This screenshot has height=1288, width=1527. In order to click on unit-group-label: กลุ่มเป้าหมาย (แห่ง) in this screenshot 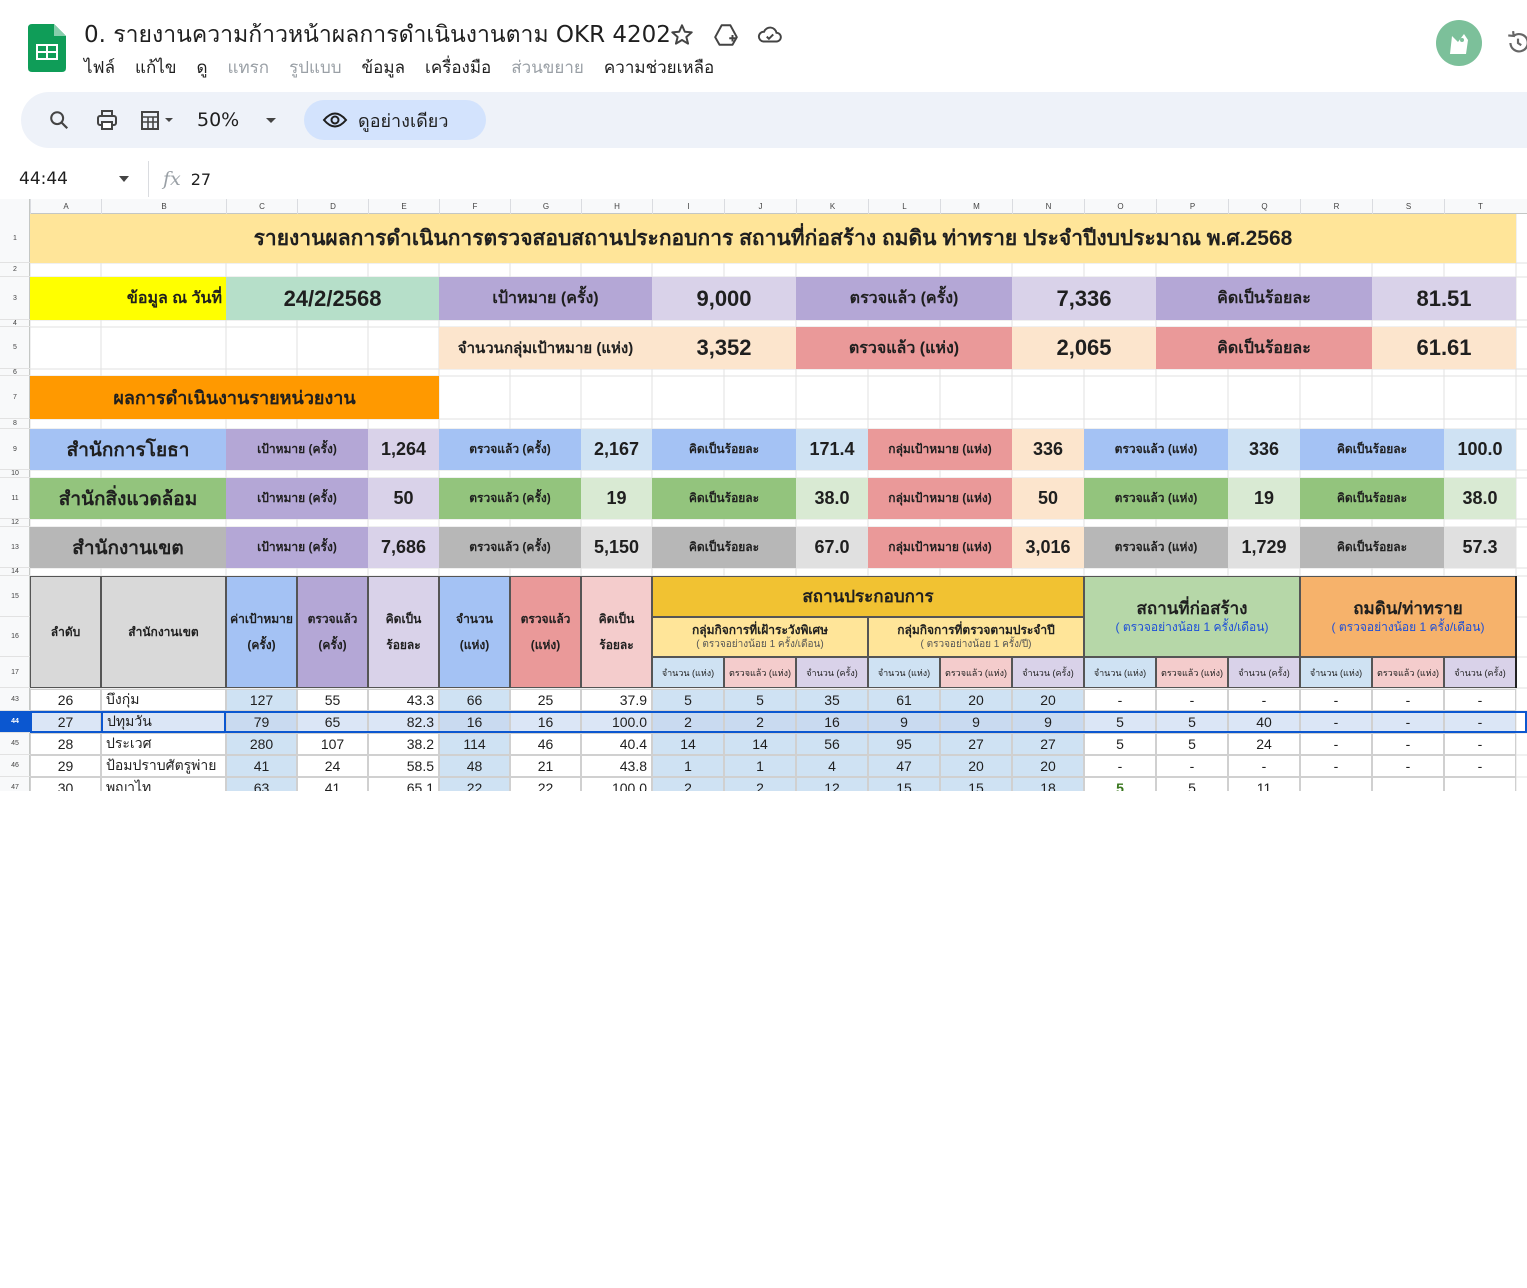, I will do `click(940, 547)`.